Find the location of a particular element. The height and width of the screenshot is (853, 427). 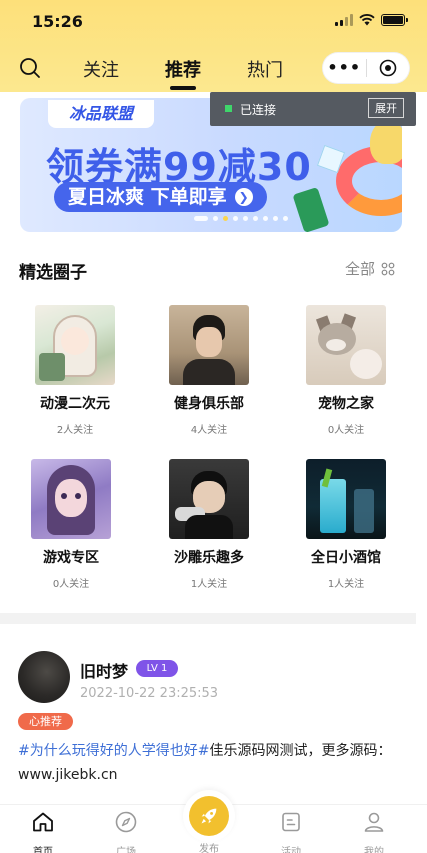

tab-hot: 热门 is located at coordinates (265, 69).